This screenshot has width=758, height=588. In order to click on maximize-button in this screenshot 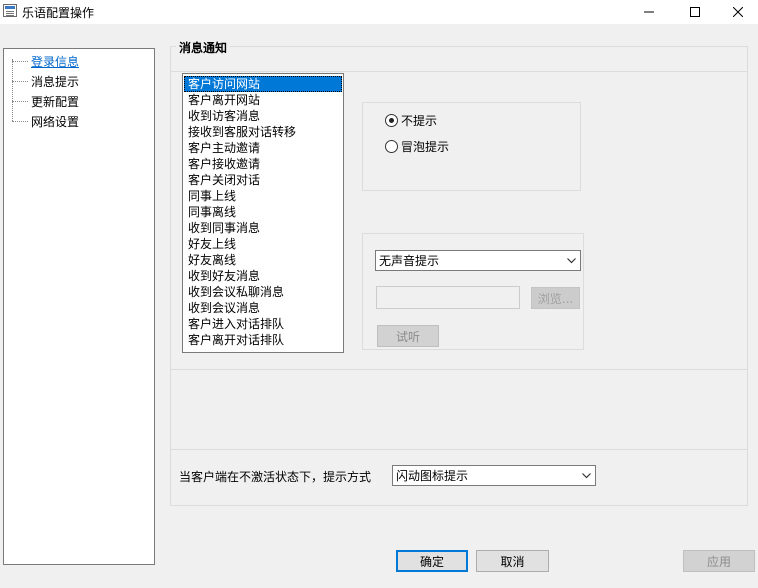, I will do `click(695, 12)`.